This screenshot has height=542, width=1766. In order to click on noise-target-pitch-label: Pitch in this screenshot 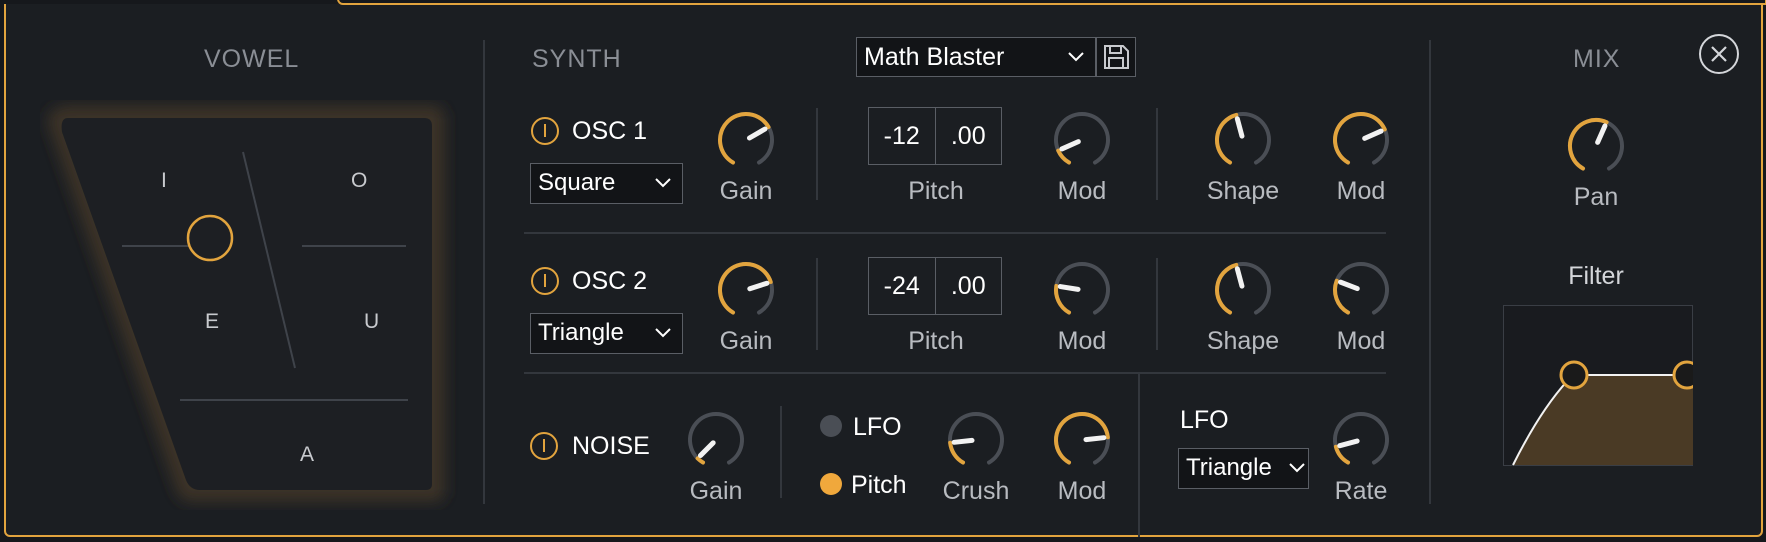, I will do `click(879, 485)`.